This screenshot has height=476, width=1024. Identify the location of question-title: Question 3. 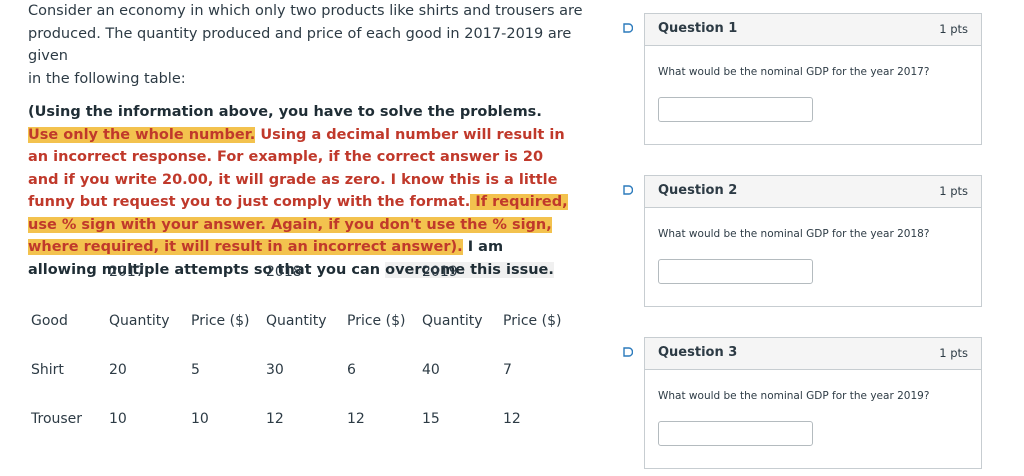
(698, 352).